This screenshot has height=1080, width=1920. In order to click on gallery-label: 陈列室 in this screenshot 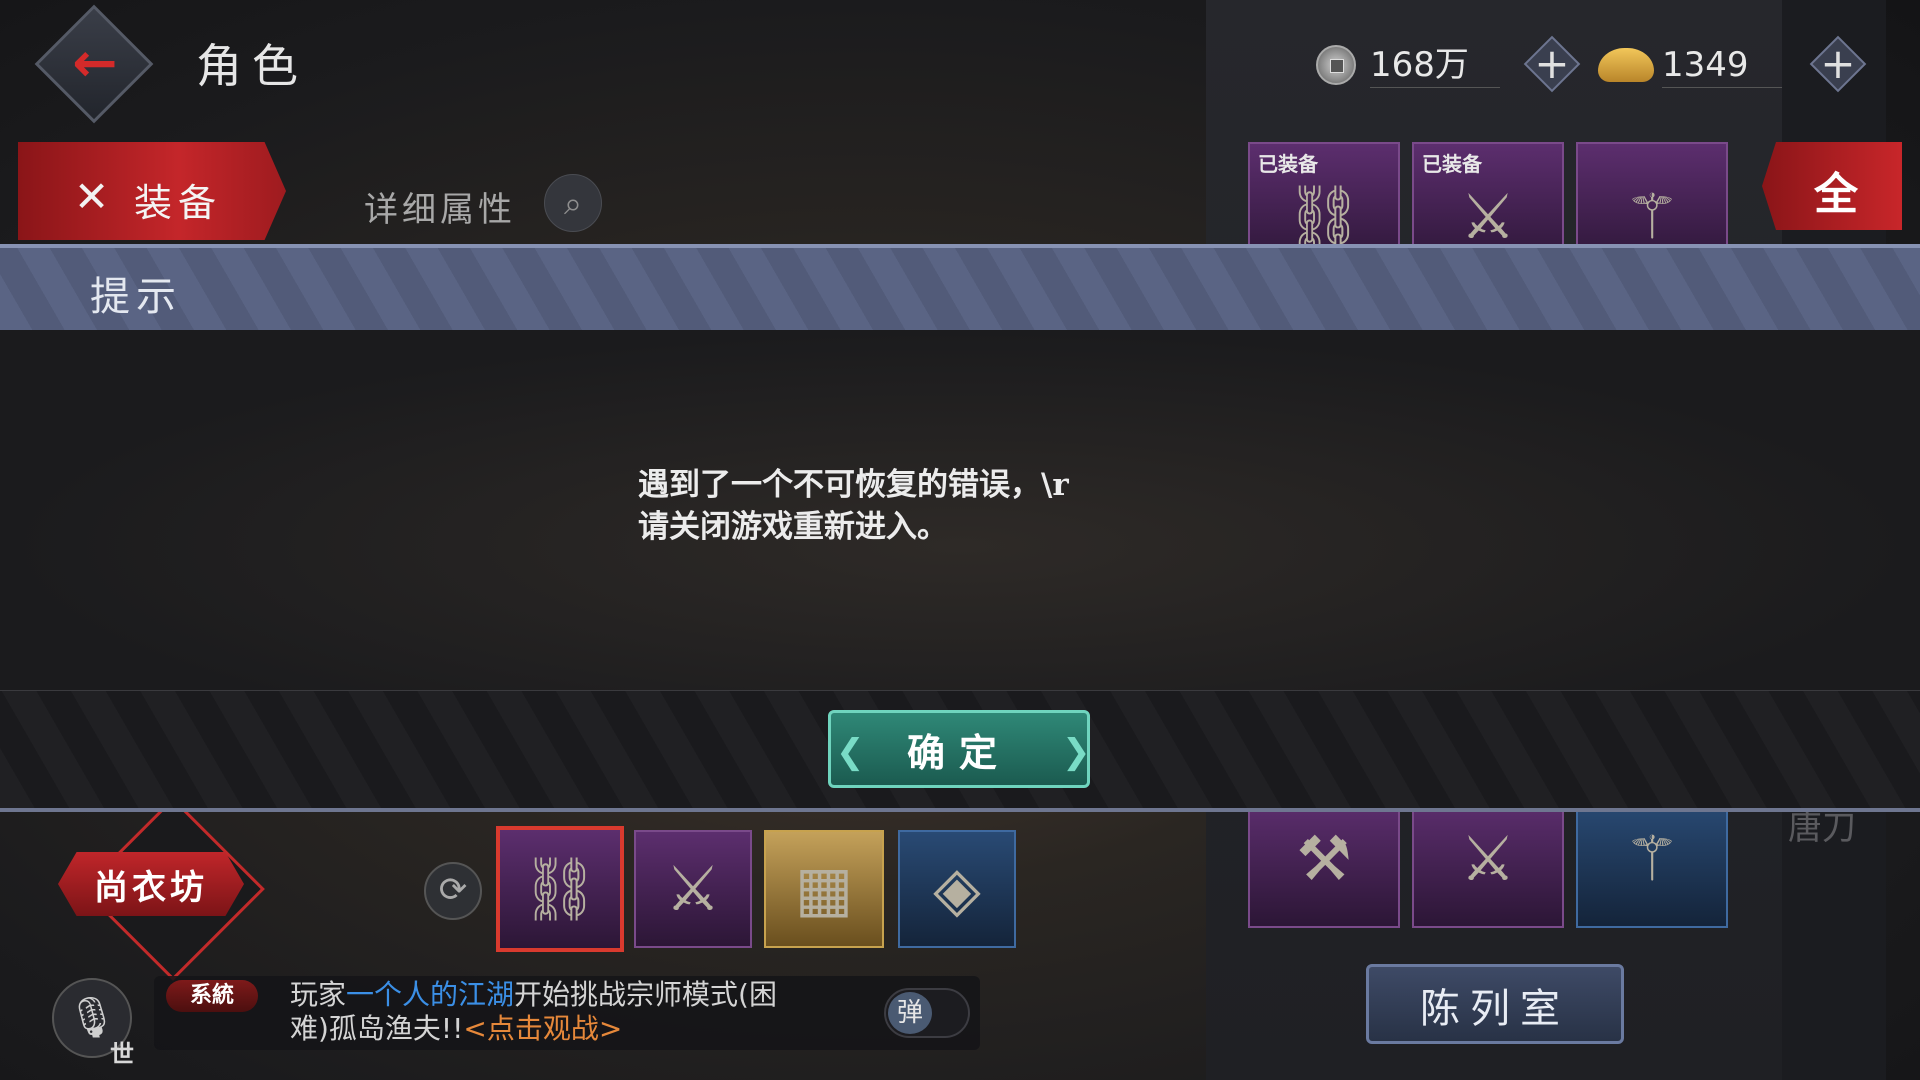, I will do `click(1495, 1005)`.